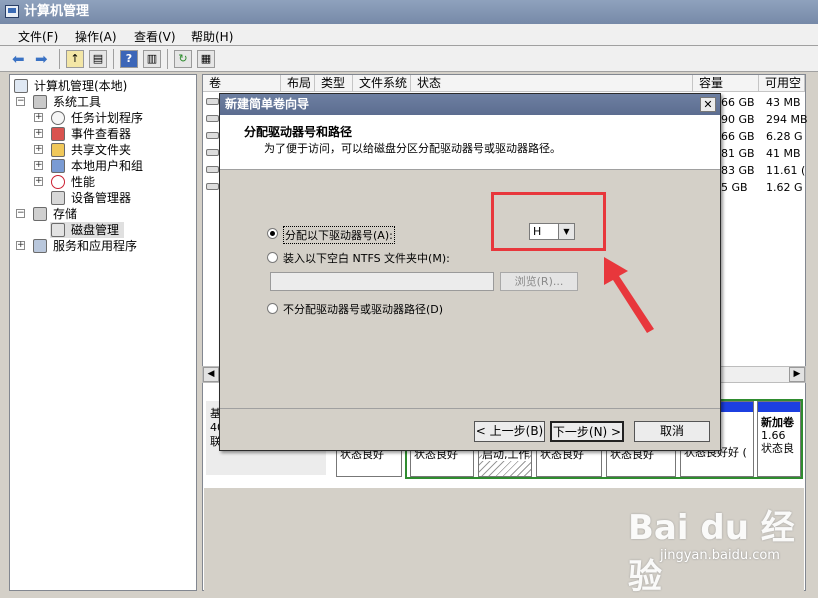  I want to click on toolbar: ⬅ ➡ ↑ ▤ ? ▥ ↻ ▦, so click(409, 59).